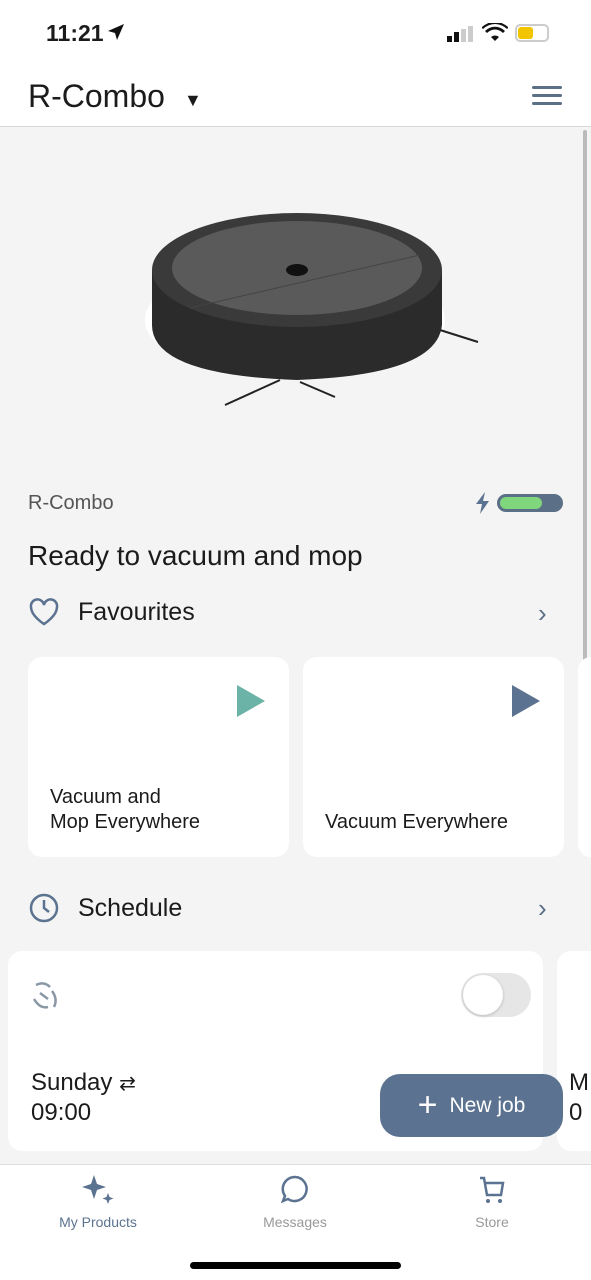 Image resolution: width=591 pixels, height=1280 pixels. I want to click on schedule-header: Schedule, so click(105, 908).